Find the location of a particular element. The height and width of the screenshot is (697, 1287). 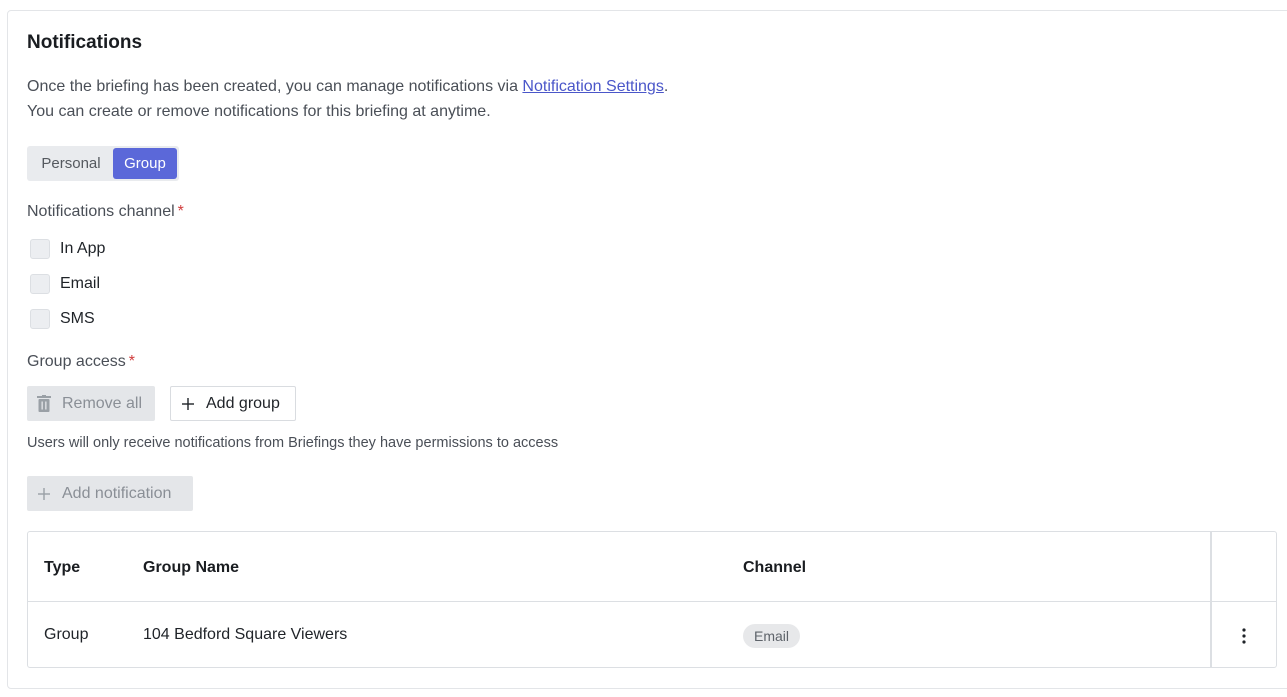

remove-all-label: Remove all is located at coordinates (102, 403).